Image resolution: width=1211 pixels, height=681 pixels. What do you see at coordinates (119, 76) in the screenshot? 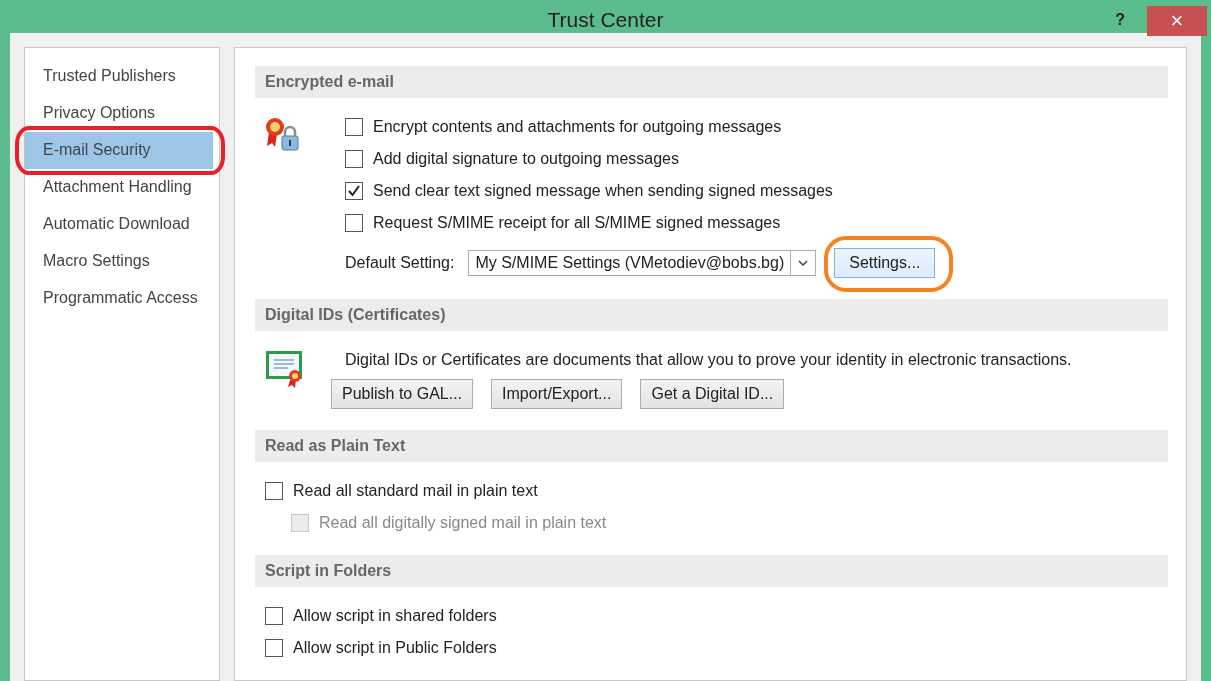
I see `sidebar-item: Trusted Publishers` at bounding box center [119, 76].